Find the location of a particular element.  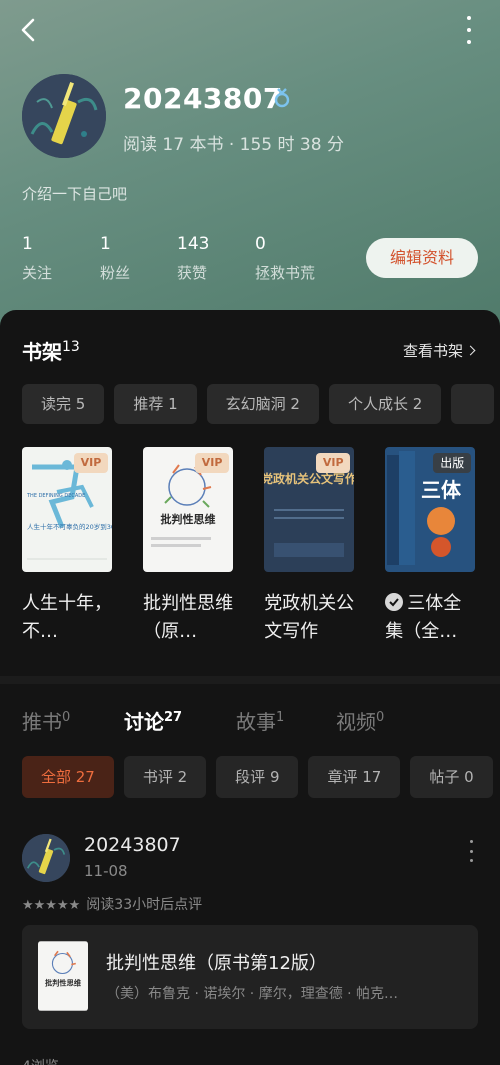

stat-value: 0 is located at coordinates (260, 244).